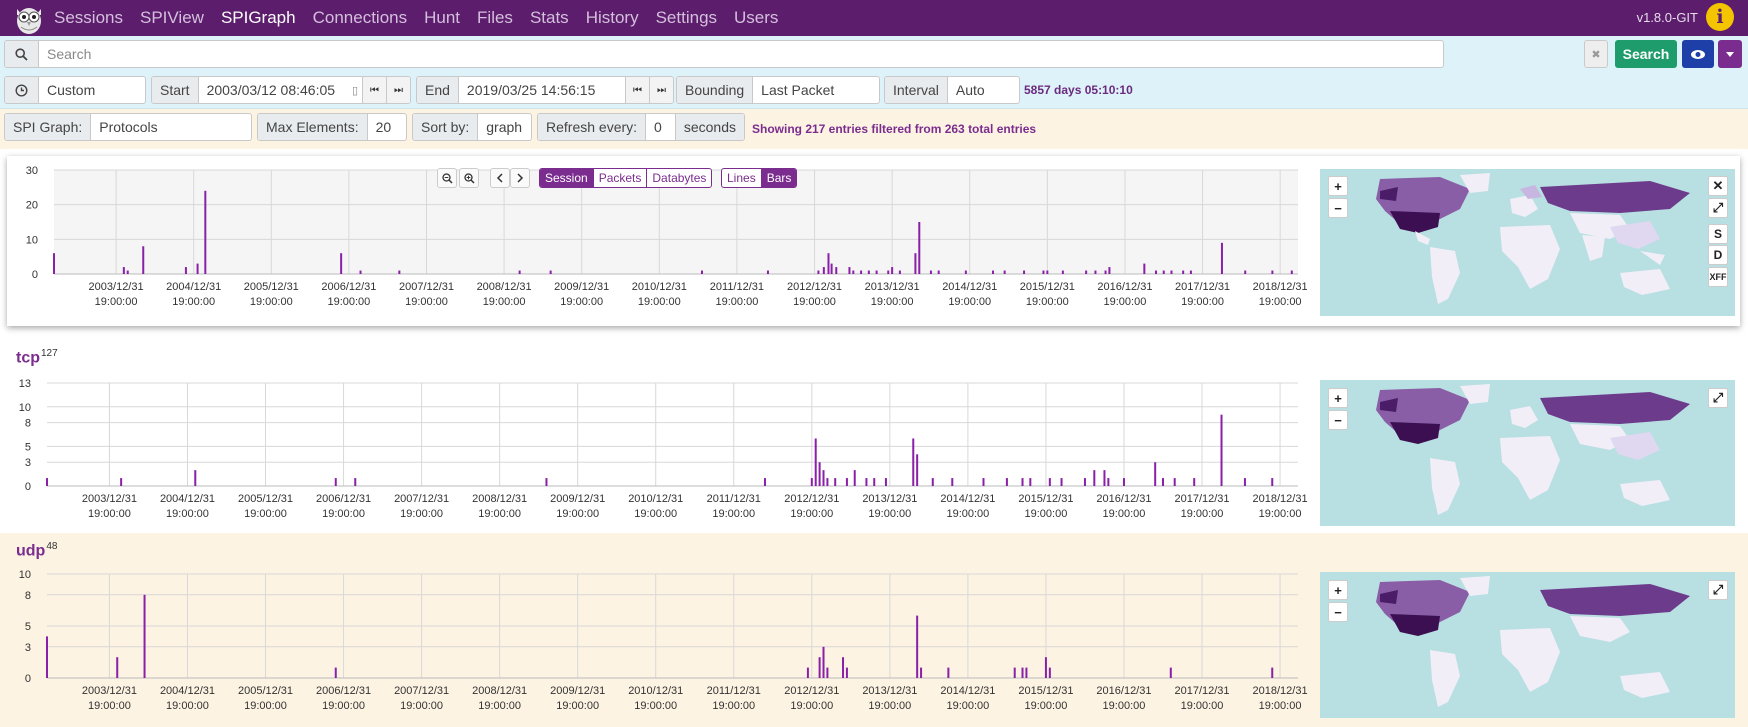  Describe the element at coordinates (1718, 234) in the screenshot. I see `map-src-button: S` at that location.